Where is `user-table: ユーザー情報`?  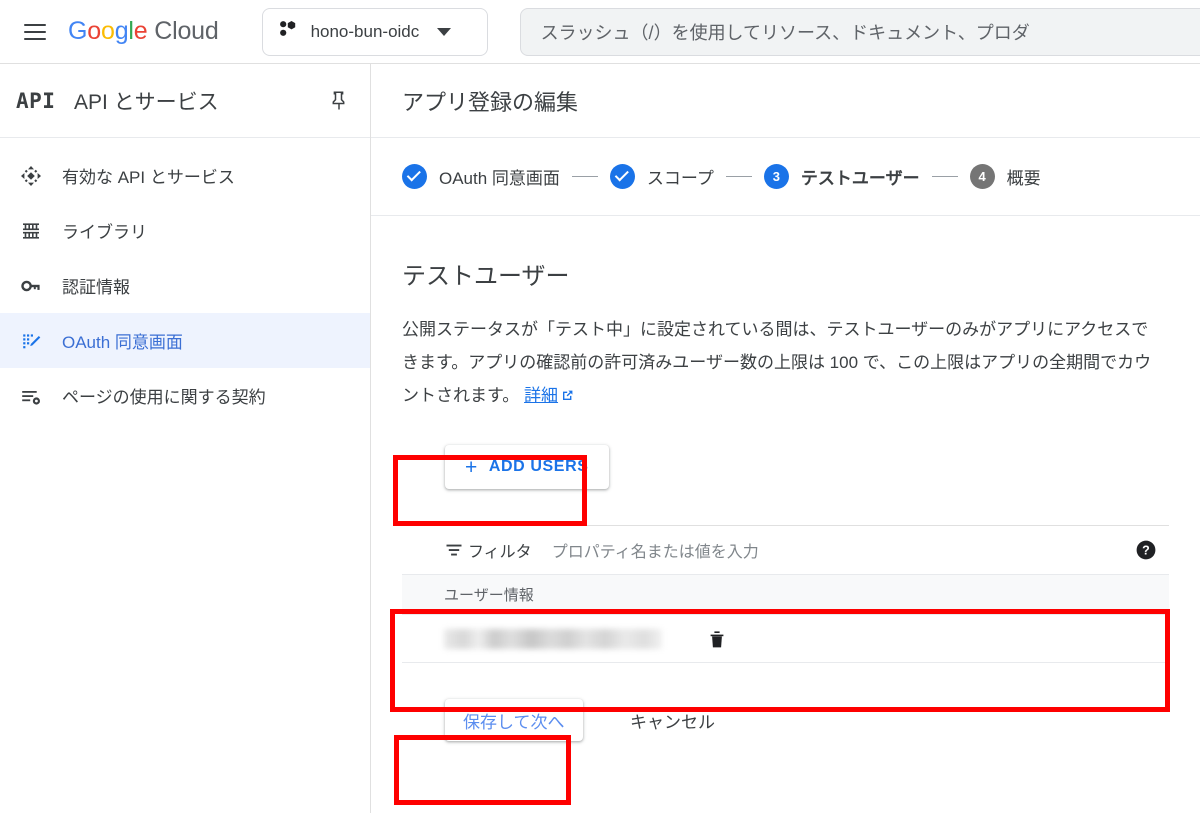
user-table: ユーザー情報 is located at coordinates (785, 618).